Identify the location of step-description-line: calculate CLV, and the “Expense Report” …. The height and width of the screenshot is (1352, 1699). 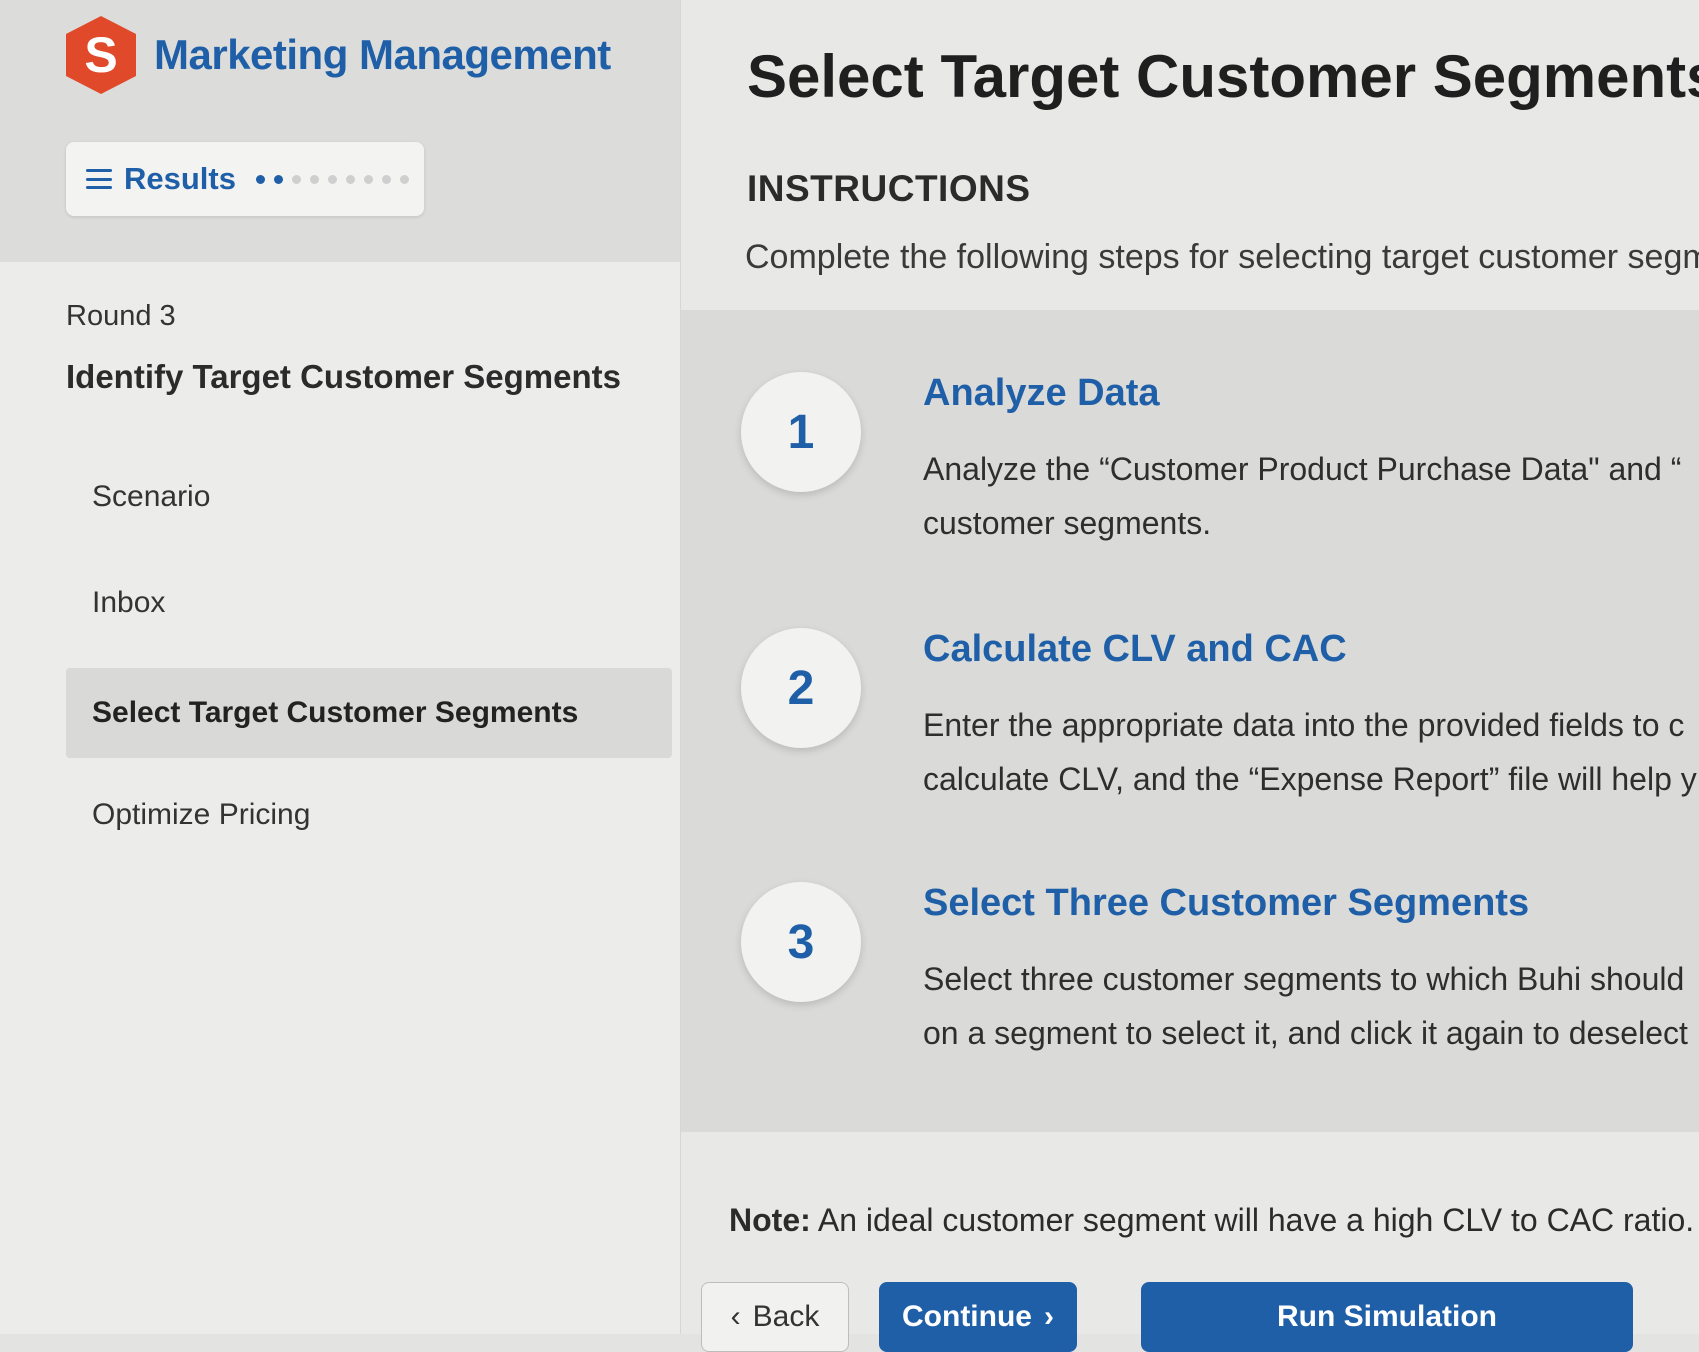
(1310, 779).